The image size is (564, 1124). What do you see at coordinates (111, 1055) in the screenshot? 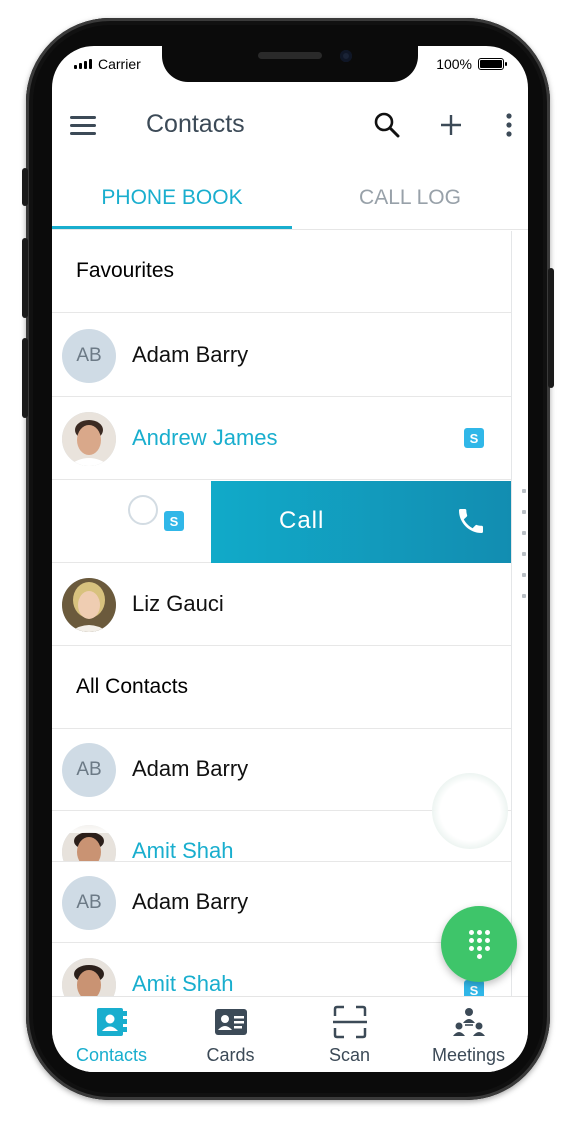
I see `nav-label: Contacts` at bounding box center [111, 1055].